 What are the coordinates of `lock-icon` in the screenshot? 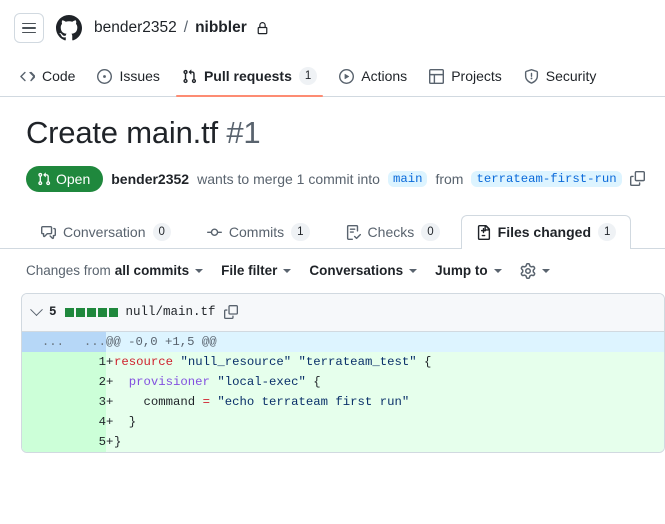 It's located at (262, 28).